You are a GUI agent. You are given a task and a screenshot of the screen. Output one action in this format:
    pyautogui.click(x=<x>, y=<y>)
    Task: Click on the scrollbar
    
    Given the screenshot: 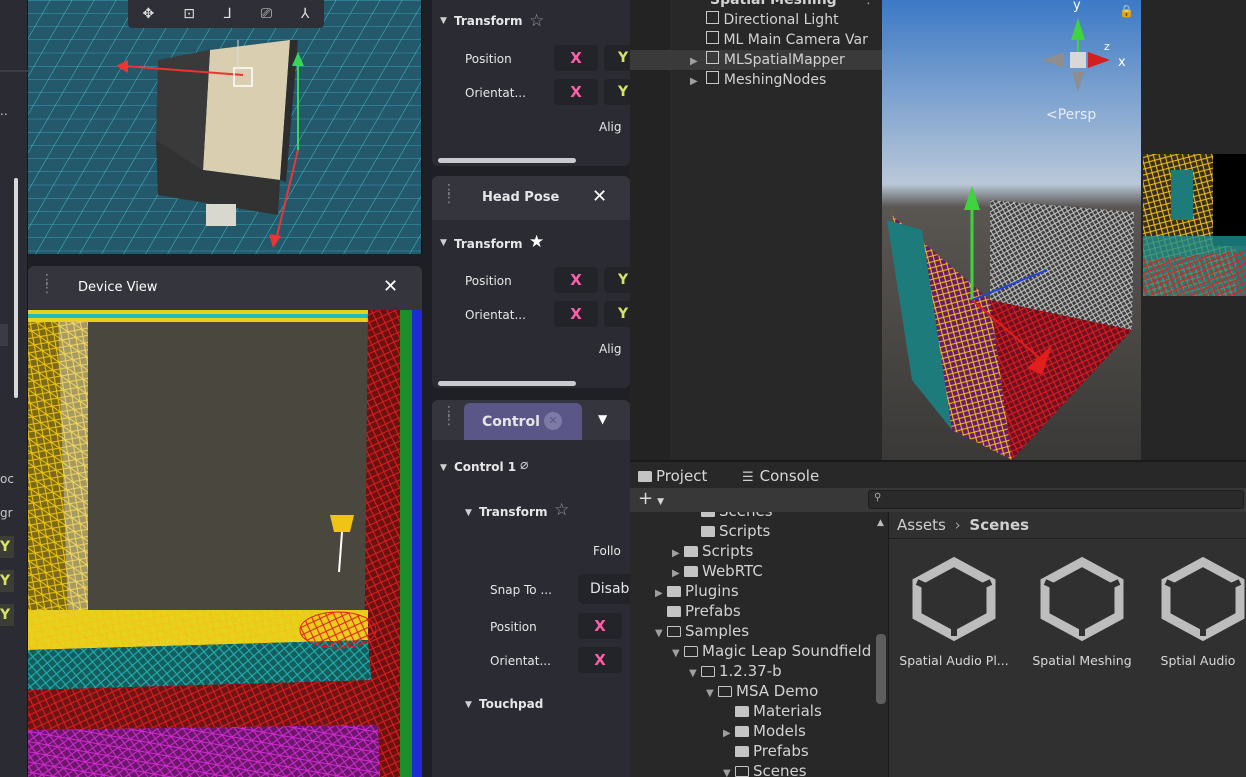 What is the action you would take?
    pyautogui.click(x=16, y=288)
    